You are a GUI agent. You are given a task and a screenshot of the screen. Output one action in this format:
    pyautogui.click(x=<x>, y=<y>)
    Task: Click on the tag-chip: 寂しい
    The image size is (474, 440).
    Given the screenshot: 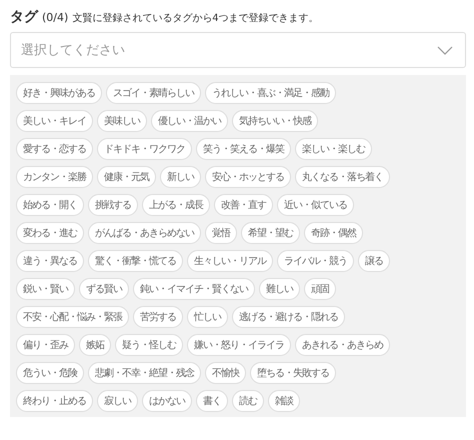 What is the action you would take?
    pyautogui.click(x=117, y=401)
    